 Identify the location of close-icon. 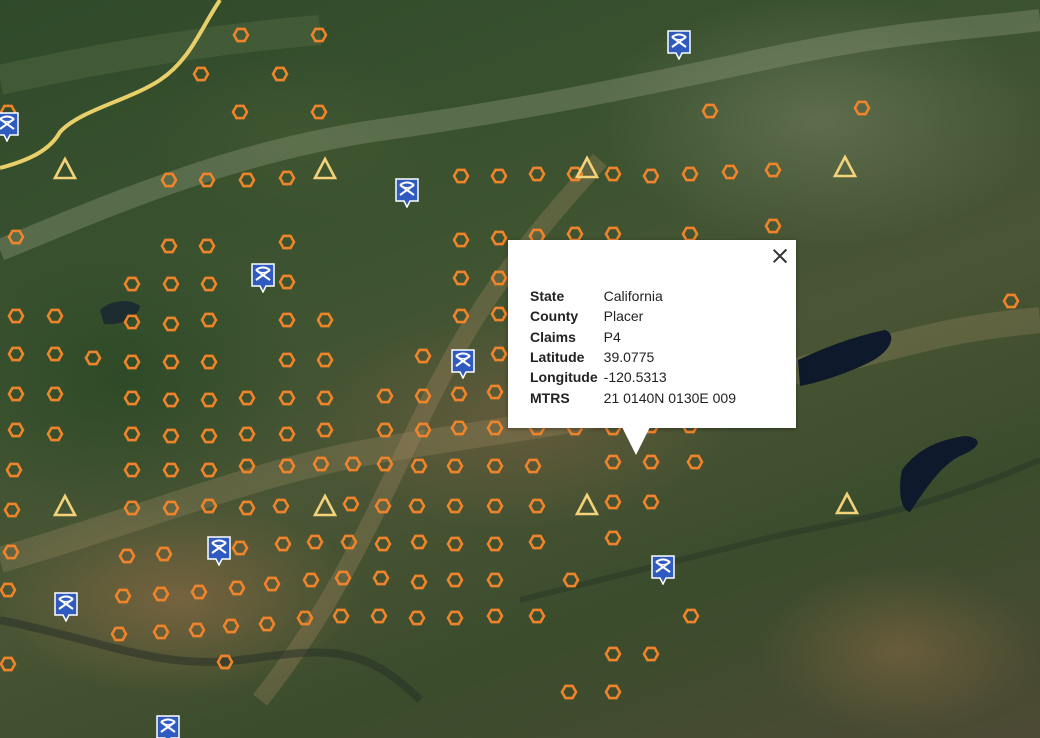
(780, 256).